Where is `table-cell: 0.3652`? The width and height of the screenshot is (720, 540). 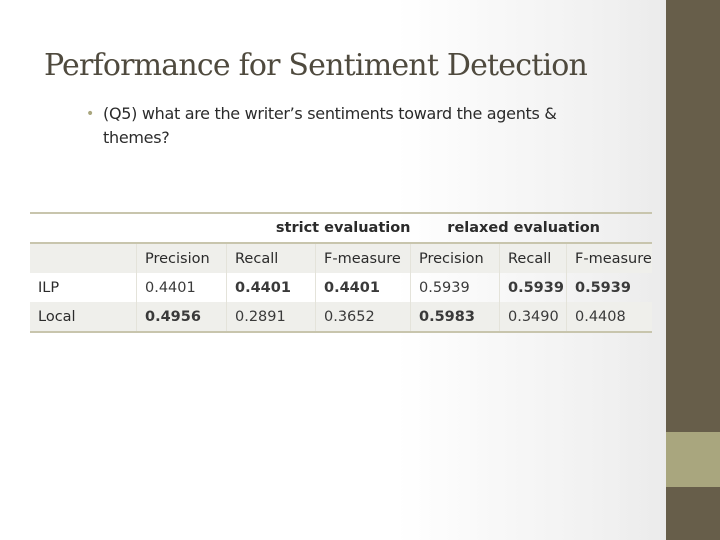 table-cell: 0.3652 is located at coordinates (363, 317).